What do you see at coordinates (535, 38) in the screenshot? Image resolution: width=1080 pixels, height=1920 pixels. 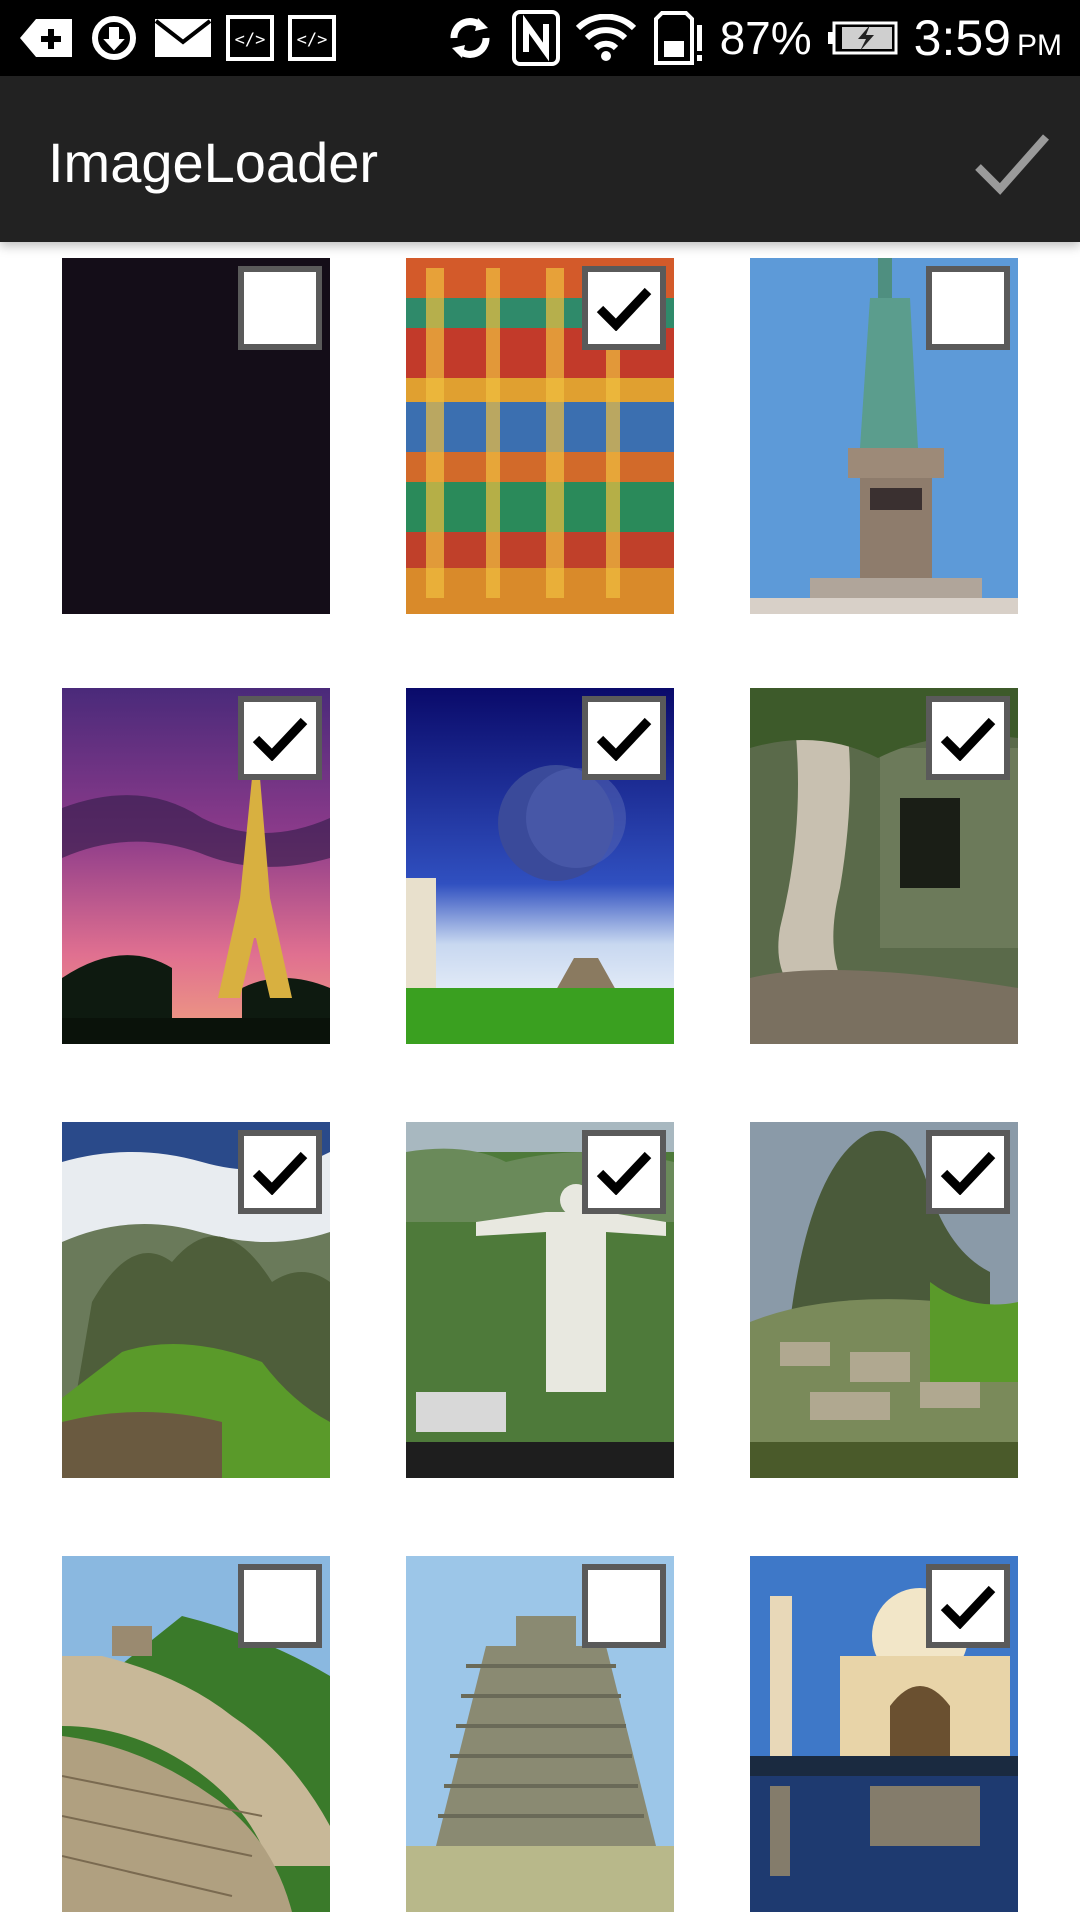 I see `nfc-icon` at bounding box center [535, 38].